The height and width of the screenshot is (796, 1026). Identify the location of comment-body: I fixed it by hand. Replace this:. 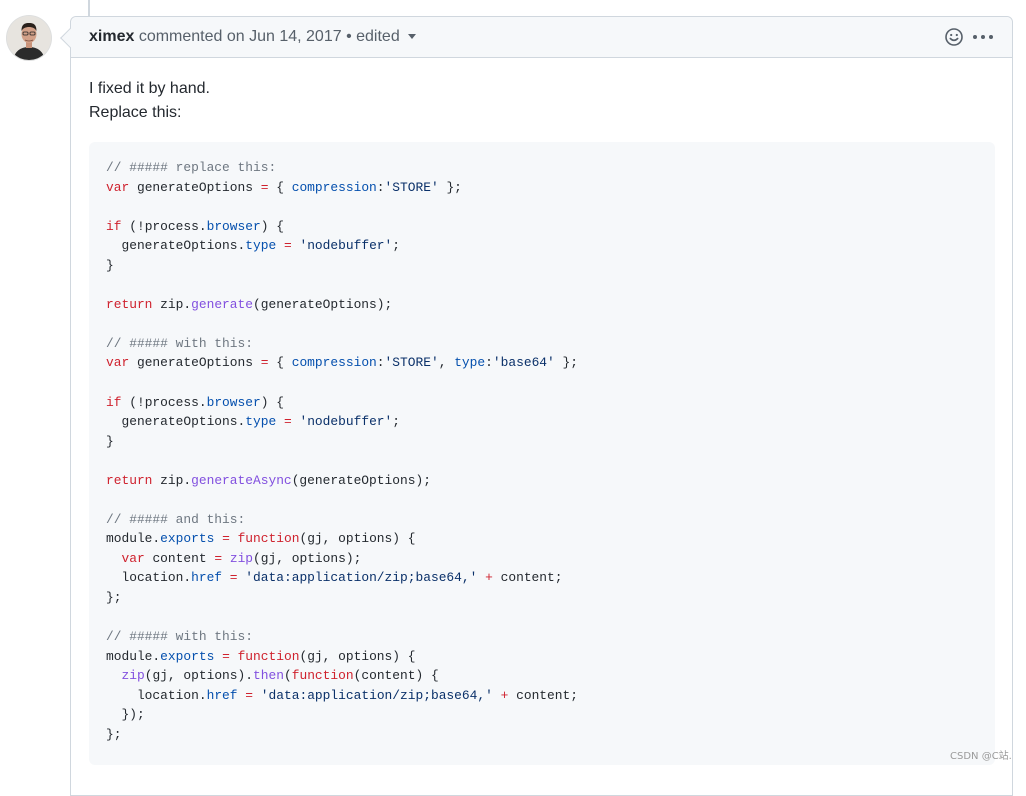
(541, 101).